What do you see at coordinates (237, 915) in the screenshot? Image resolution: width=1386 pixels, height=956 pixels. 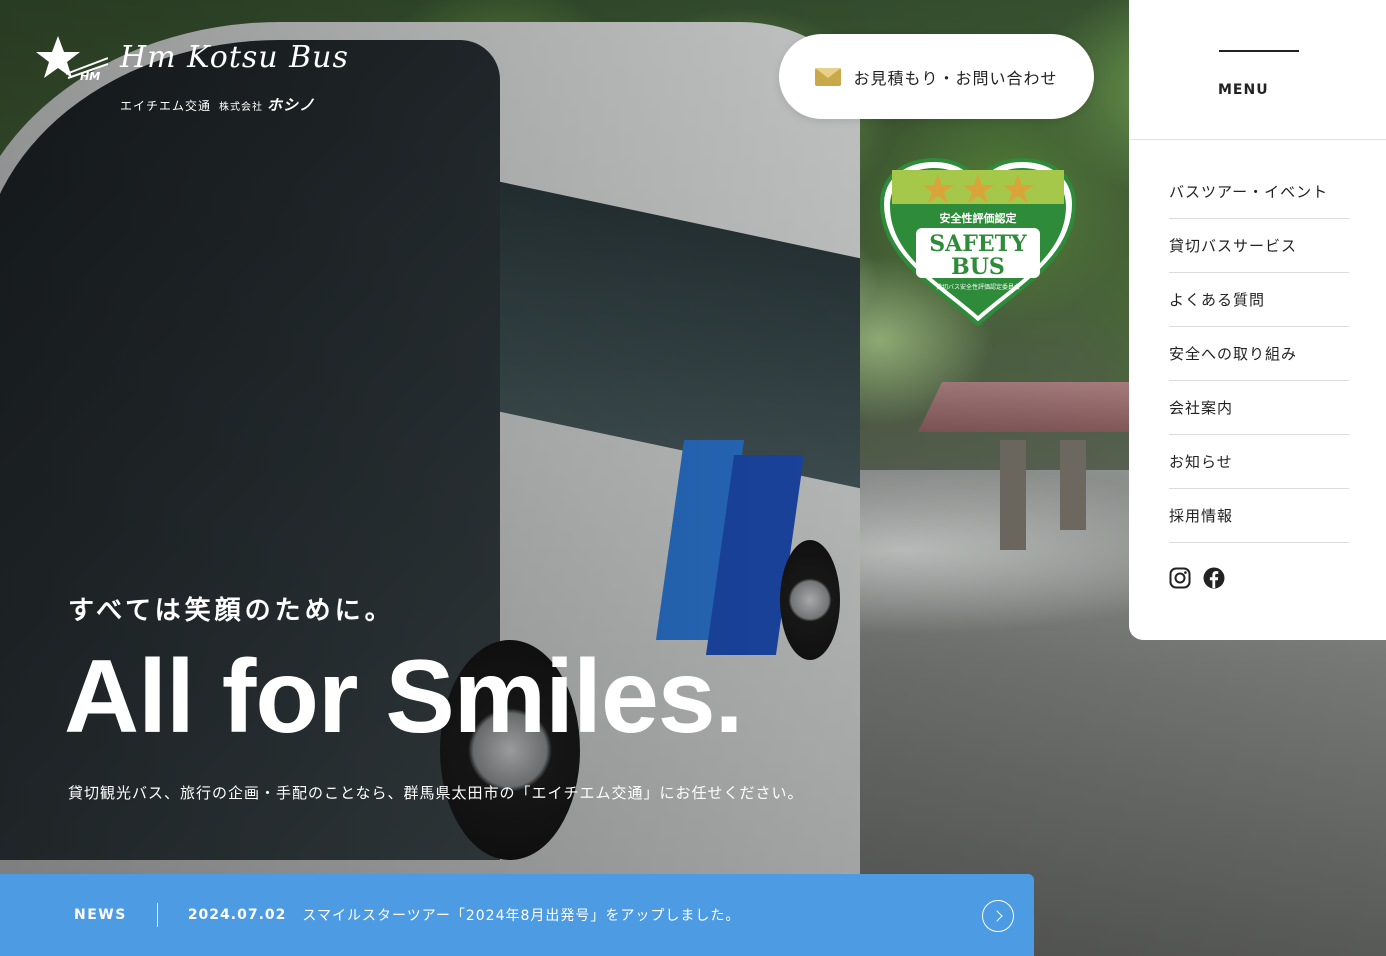 I see `news-date: 2024.07.02` at bounding box center [237, 915].